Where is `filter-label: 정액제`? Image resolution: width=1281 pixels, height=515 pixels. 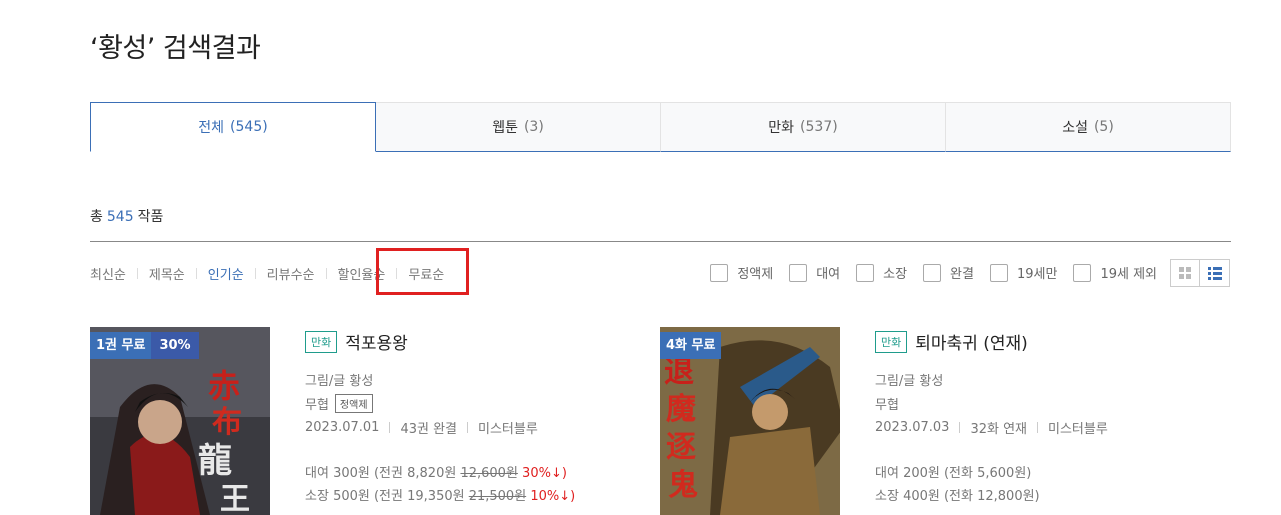 filter-label: 정액제 is located at coordinates (755, 274).